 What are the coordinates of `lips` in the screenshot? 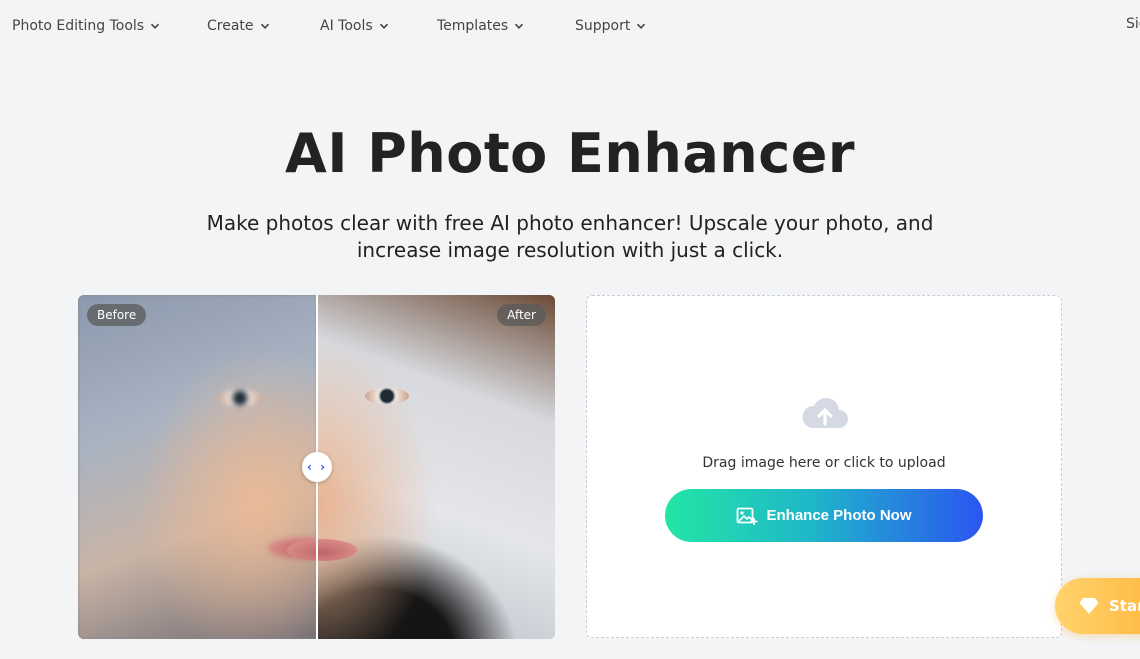 It's located at (322, 550).